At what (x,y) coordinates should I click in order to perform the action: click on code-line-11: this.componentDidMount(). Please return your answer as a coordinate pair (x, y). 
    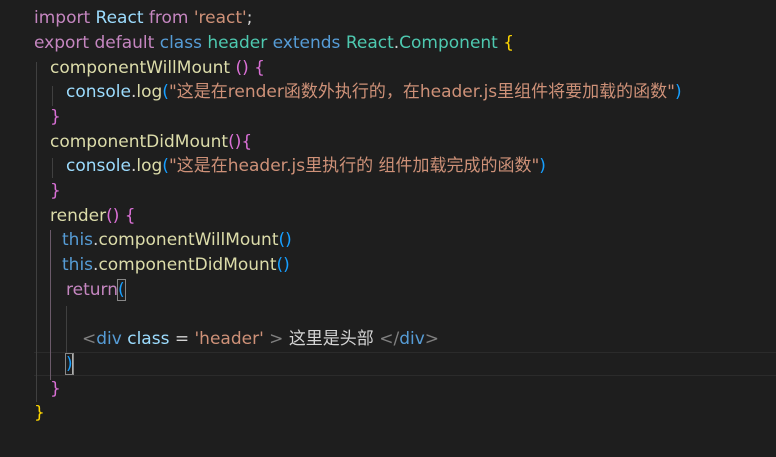
    Looking at the image, I should click on (176, 265).